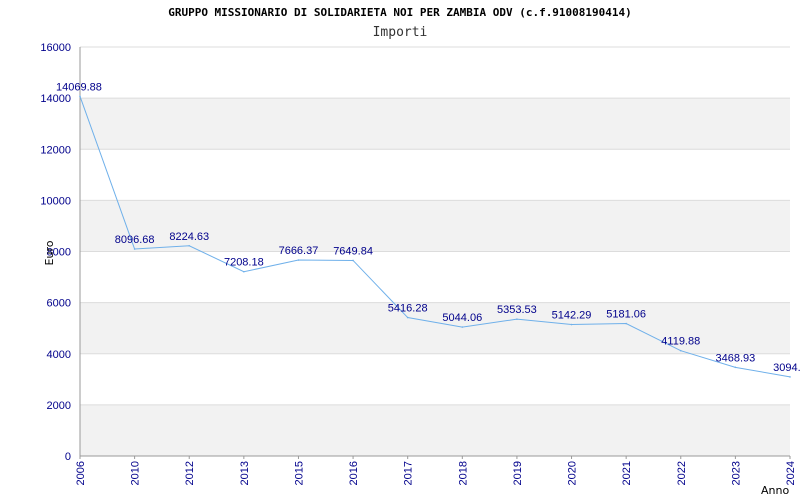 The image size is (800, 500). Describe the element at coordinates (627, 473) in the screenshot. I see `x-tick-label: 2021` at that location.